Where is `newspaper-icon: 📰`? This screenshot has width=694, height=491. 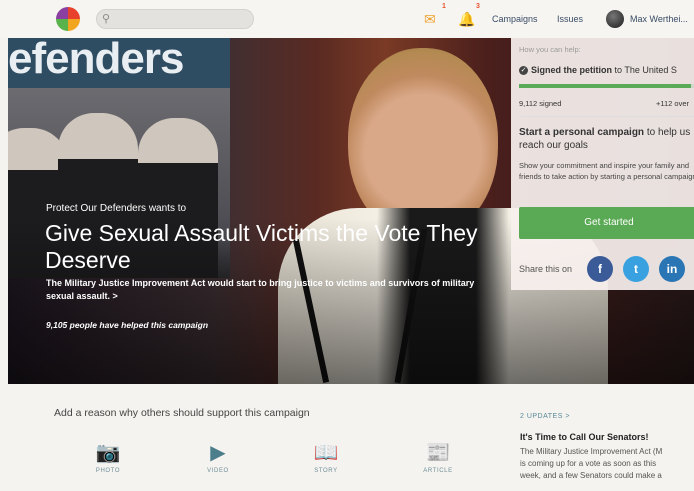
newspaper-icon: 📰 is located at coordinates (438, 453).